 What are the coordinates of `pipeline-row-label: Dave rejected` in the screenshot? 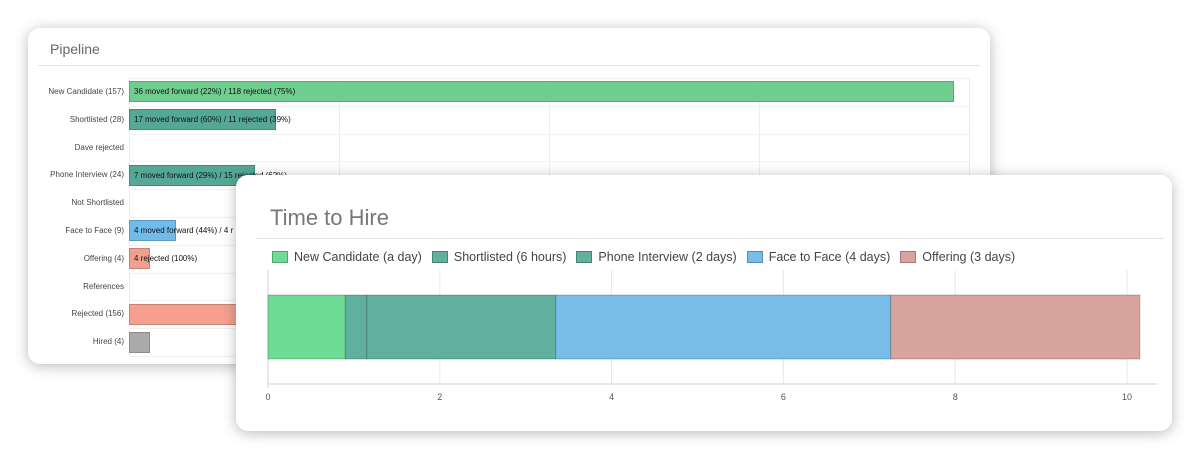 It's located at (99, 147).